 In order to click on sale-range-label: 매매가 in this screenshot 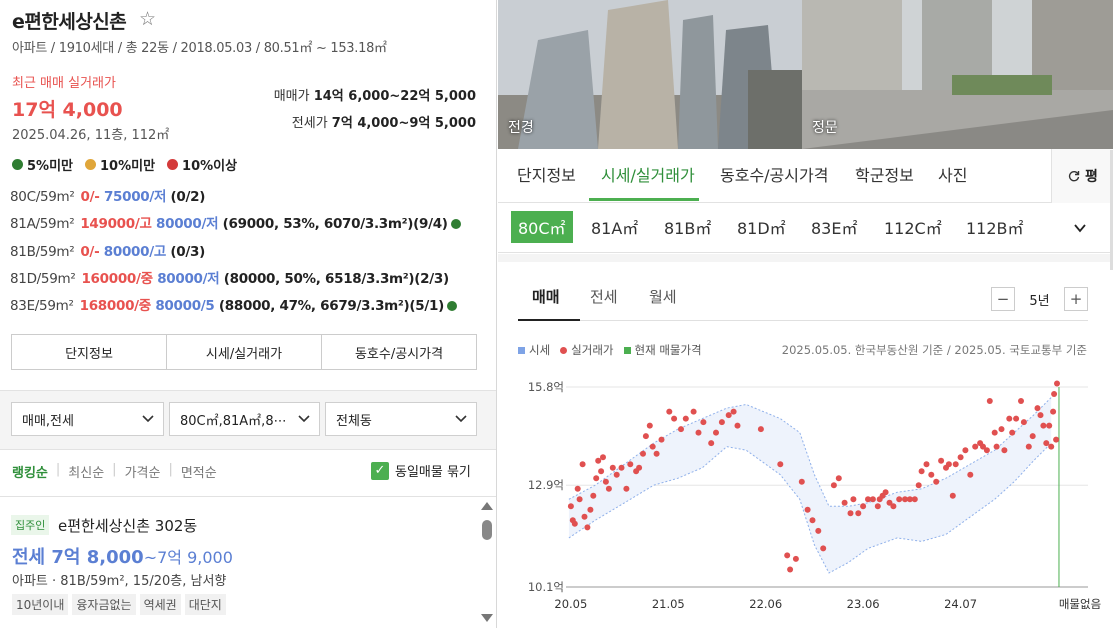, I will do `click(293, 96)`.